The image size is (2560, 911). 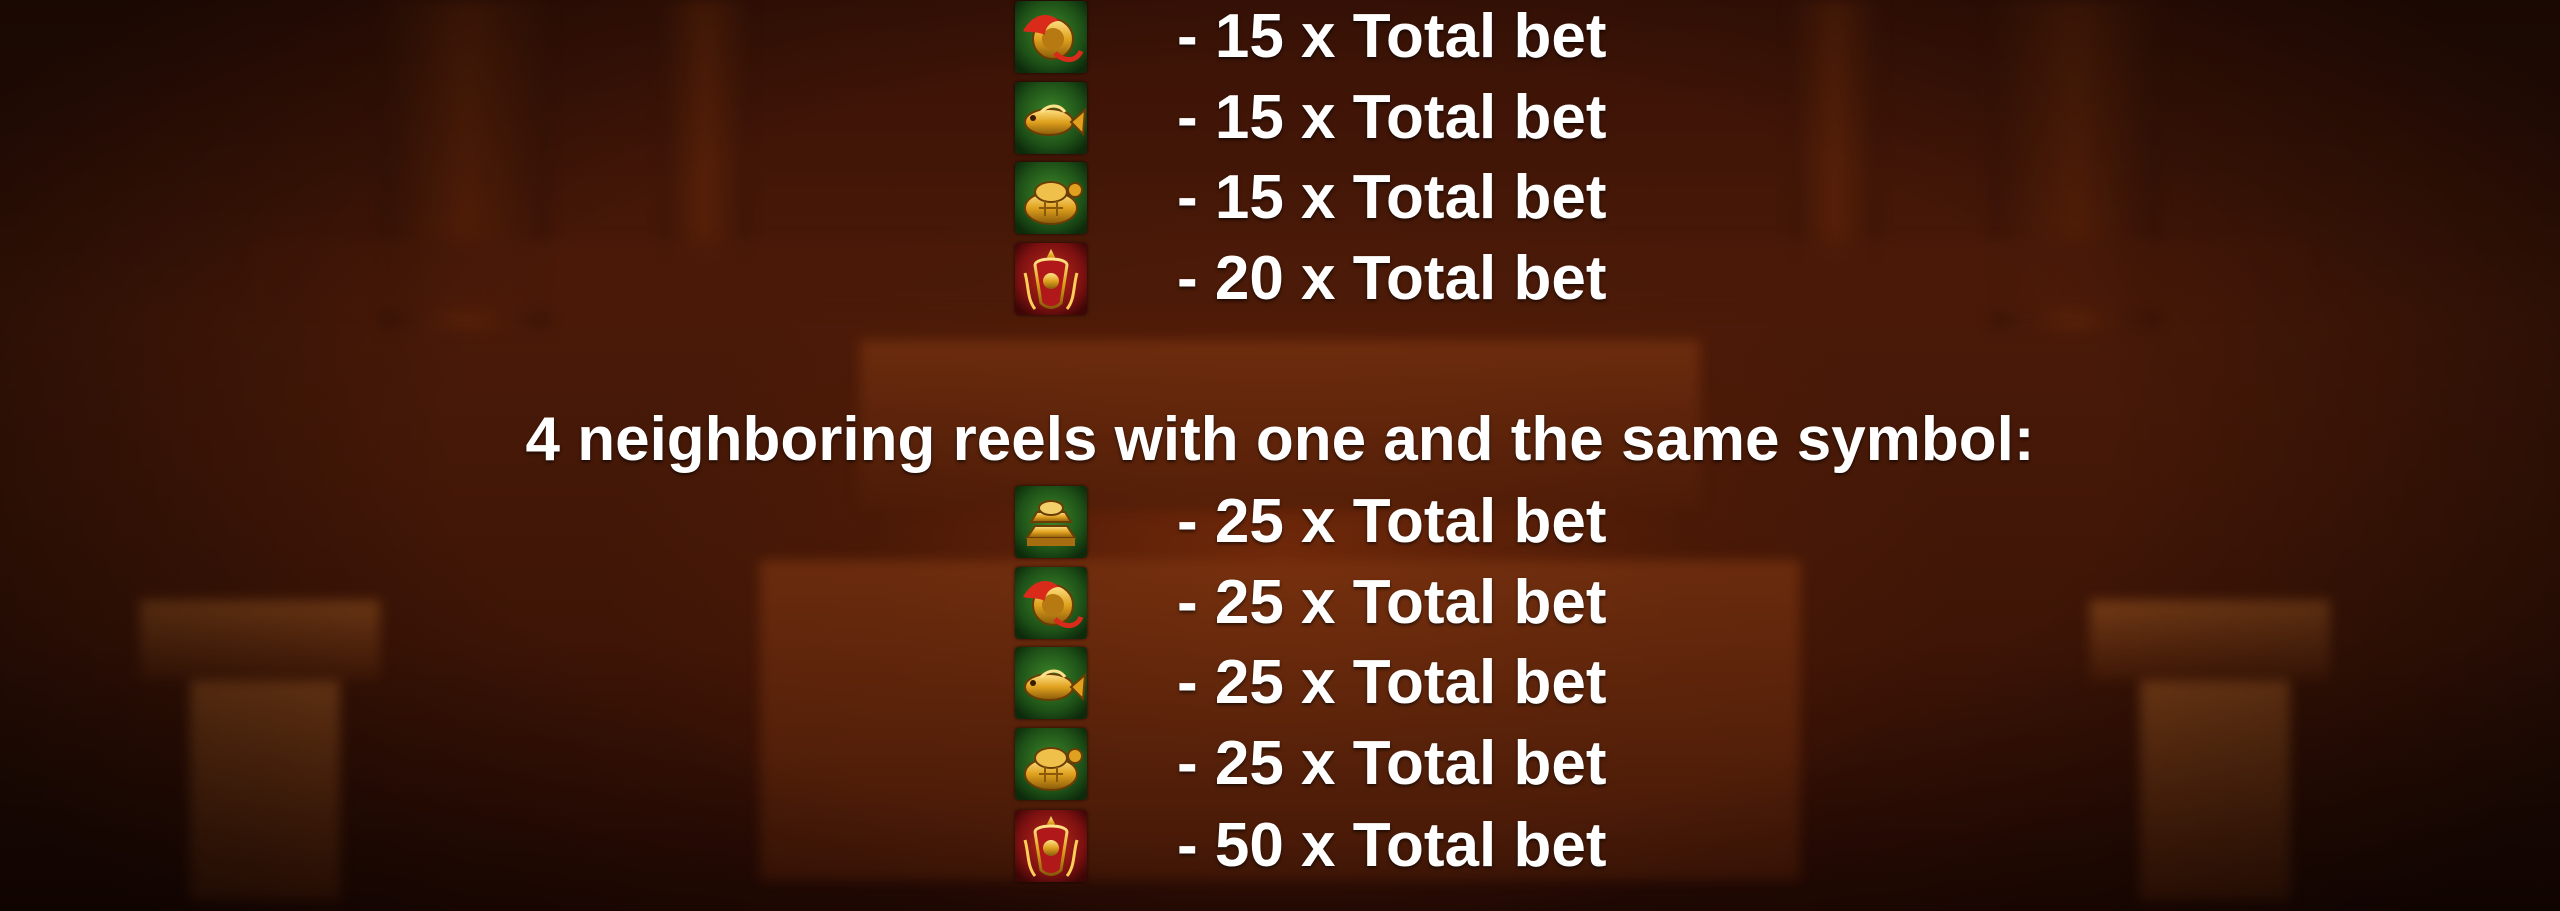 I want to click on payout-row: - 20 x Total bet, so click(x=1311, y=279).